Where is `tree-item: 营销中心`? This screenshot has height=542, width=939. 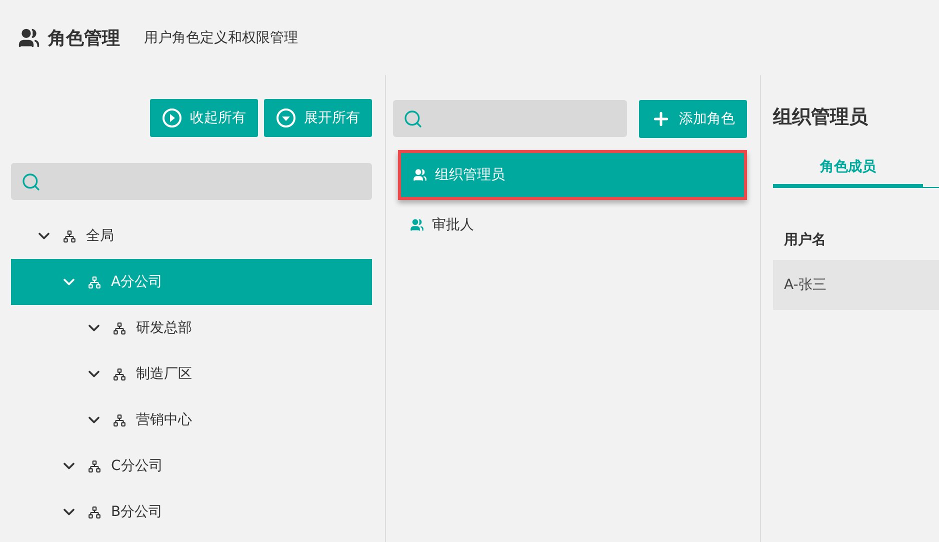 tree-item: 营销中心 is located at coordinates (191, 420).